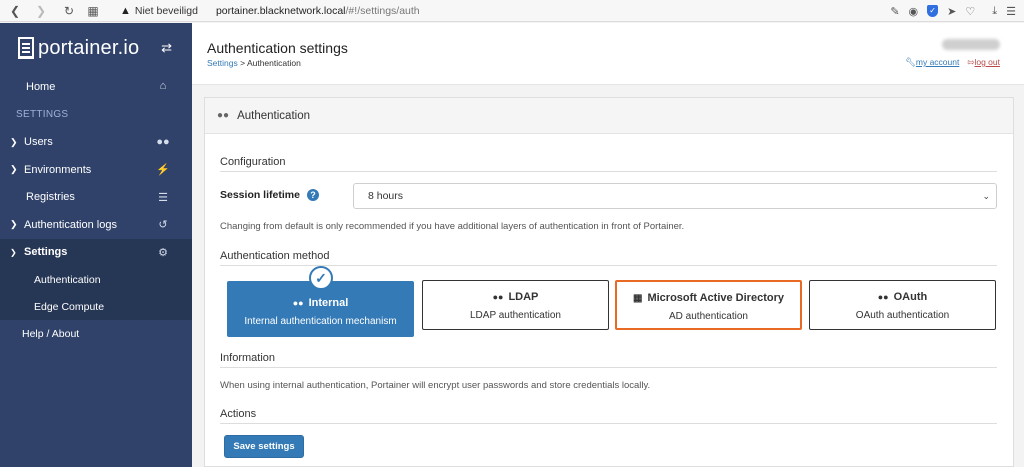 The height and width of the screenshot is (467, 1024). What do you see at coordinates (163, 252) in the screenshot?
I see `cogs-icon: ⚙` at bounding box center [163, 252].